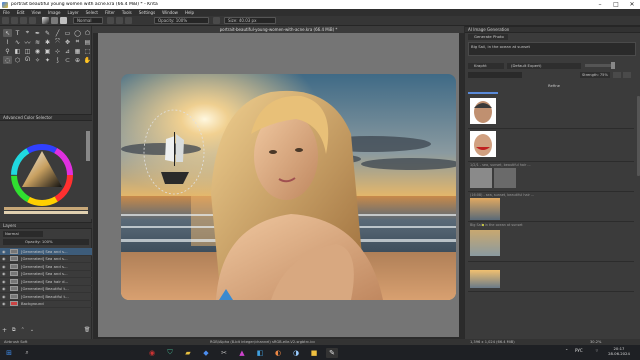  What do you see at coordinates (5, 20) in the screenshot?
I see `new-document-button` at bounding box center [5, 20].